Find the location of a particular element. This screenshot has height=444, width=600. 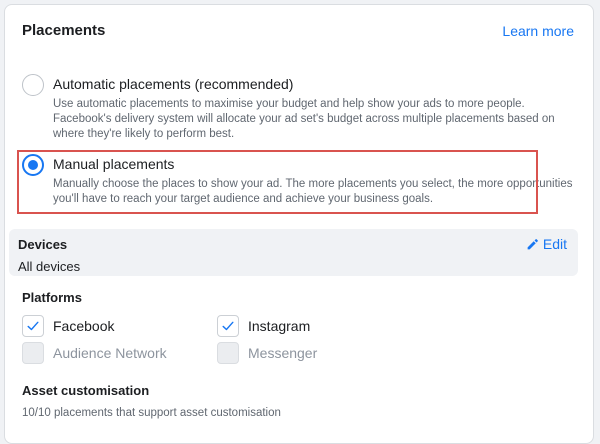

devices-value: All devices is located at coordinates (49, 266).